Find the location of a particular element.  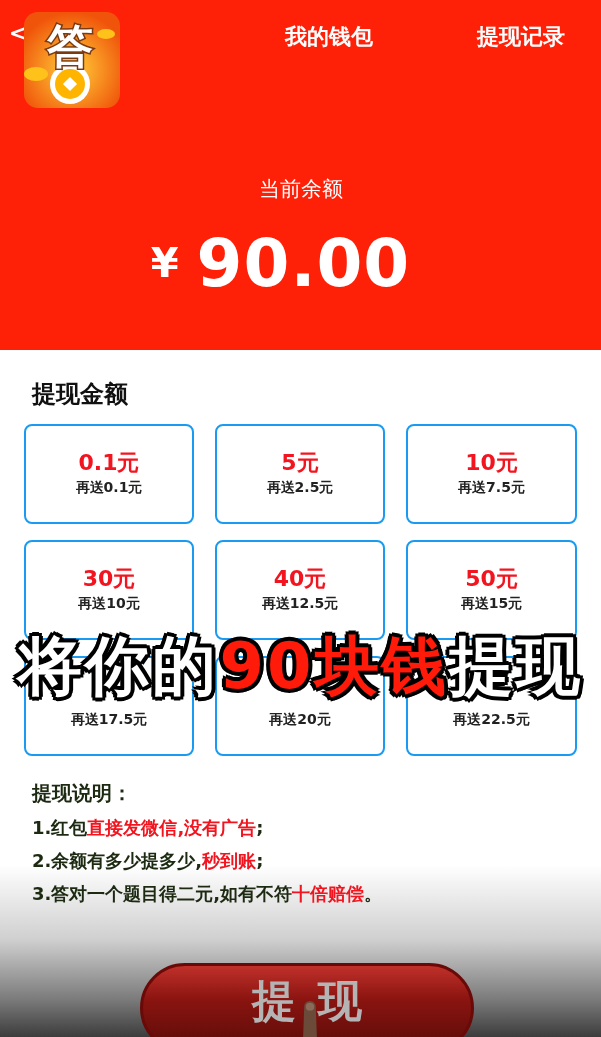

history-link: 提现记录 is located at coordinates (539, 56).